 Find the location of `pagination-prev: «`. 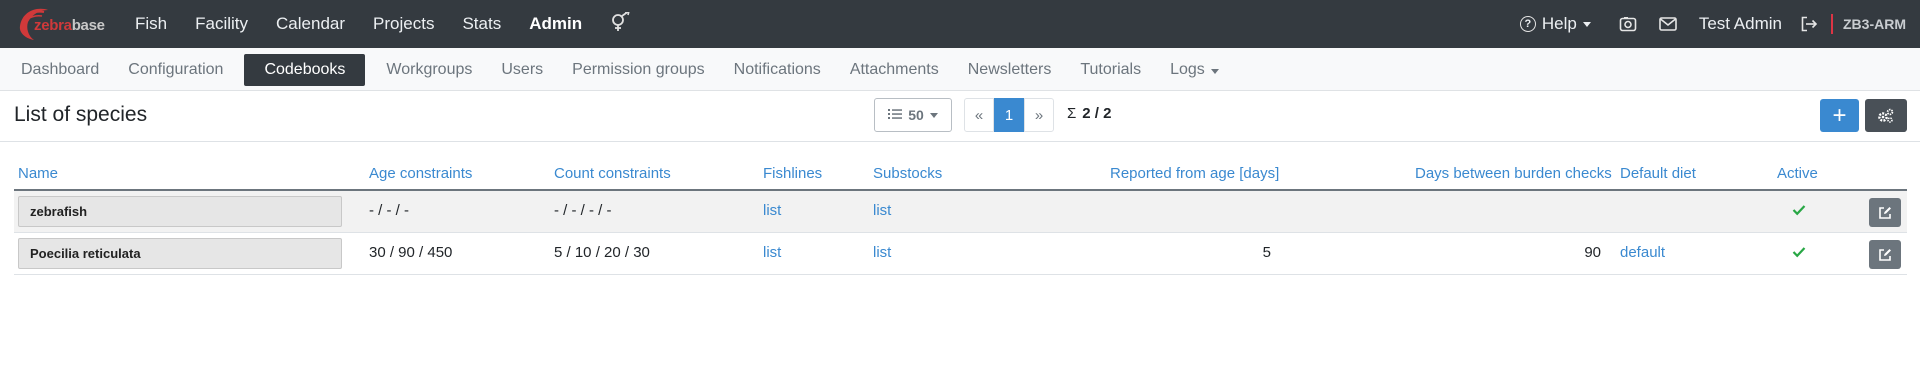

pagination-prev: « is located at coordinates (979, 115).